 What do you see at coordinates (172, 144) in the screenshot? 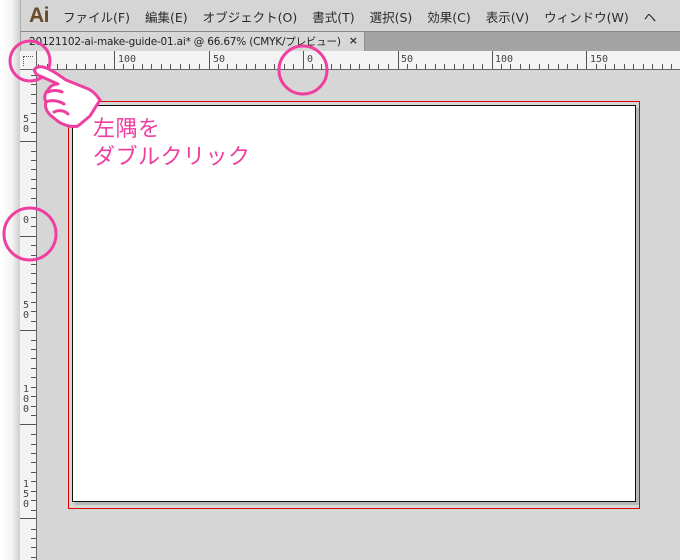
I see `annotation-text: 左隅を ダブルクリック` at bounding box center [172, 144].